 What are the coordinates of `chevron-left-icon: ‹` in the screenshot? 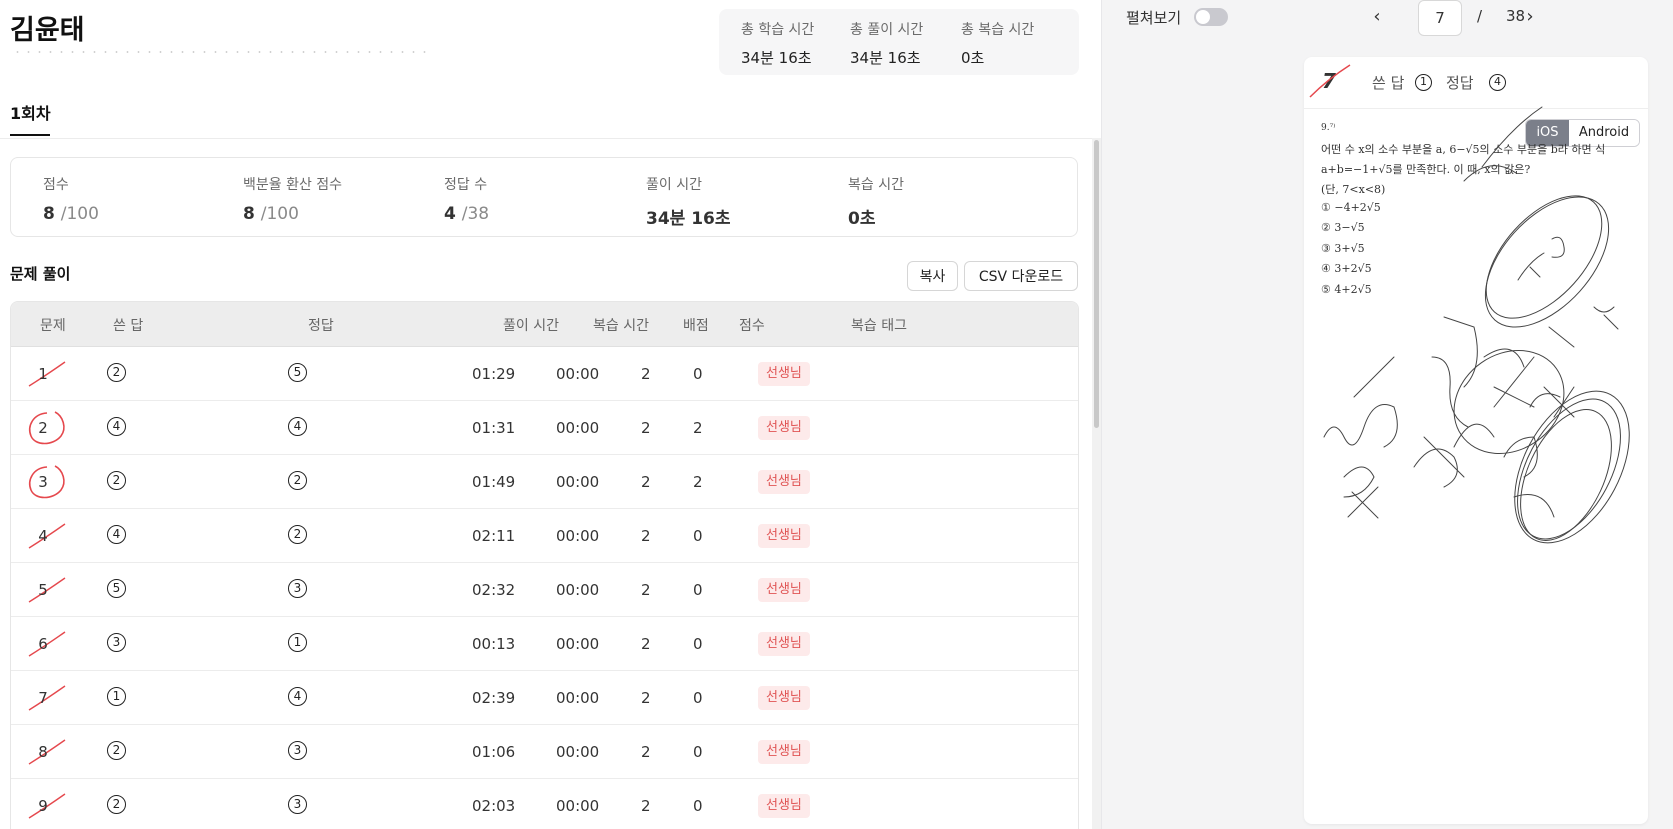 It's located at (1377, 16).